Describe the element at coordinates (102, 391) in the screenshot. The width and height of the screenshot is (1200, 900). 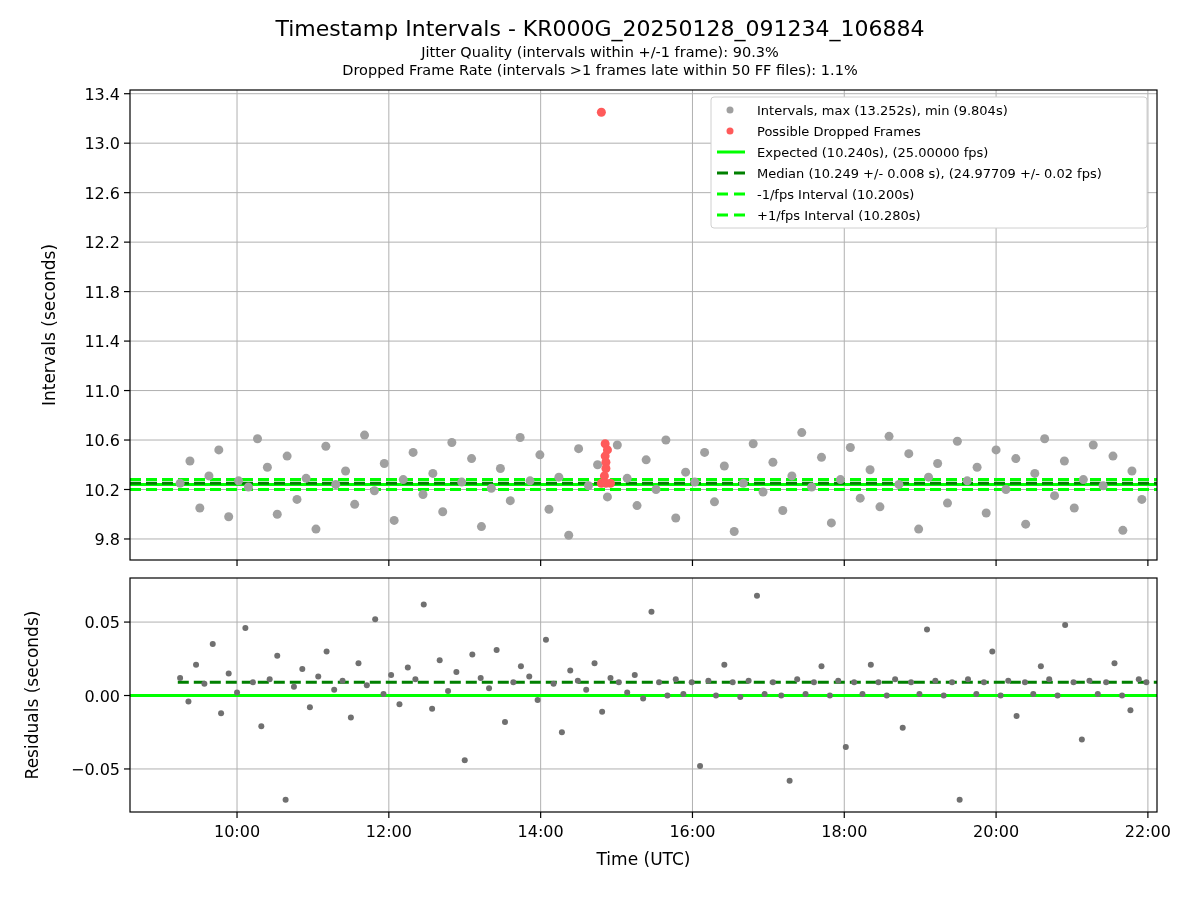
I see `tick-label: 11.0` at that location.